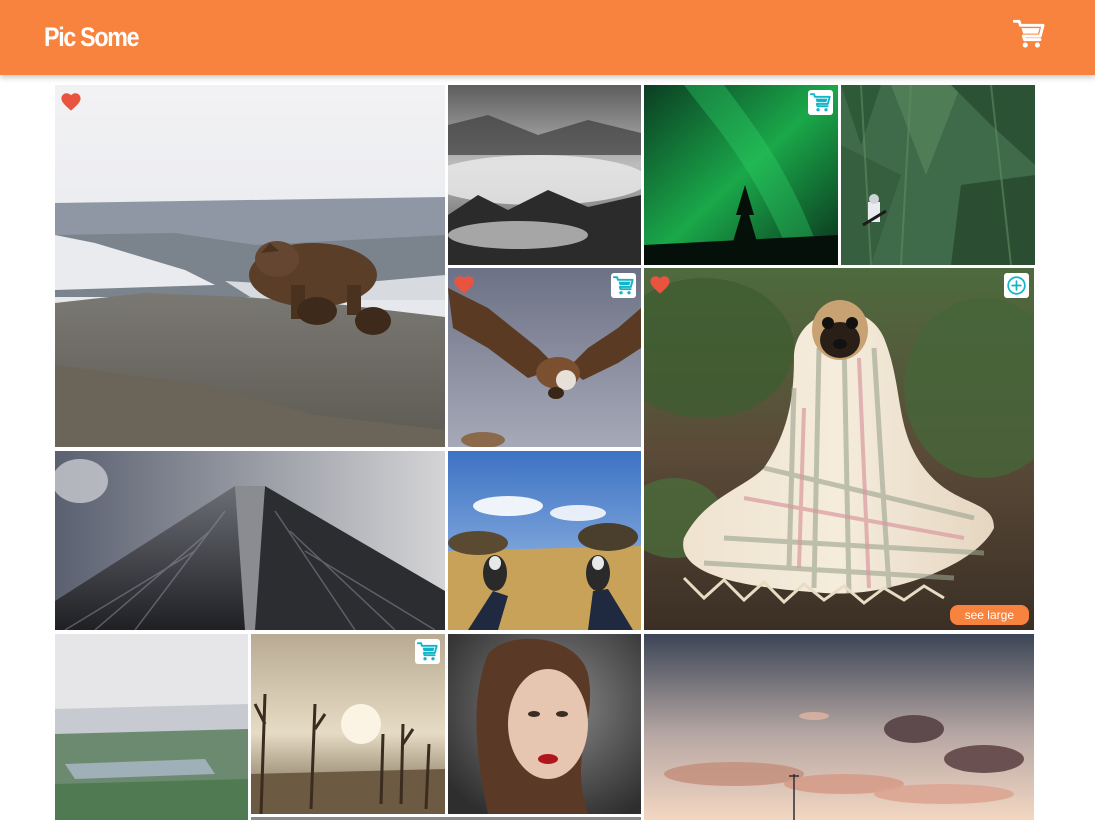  I want to click on app-header: Pic Some, so click(547, 37).